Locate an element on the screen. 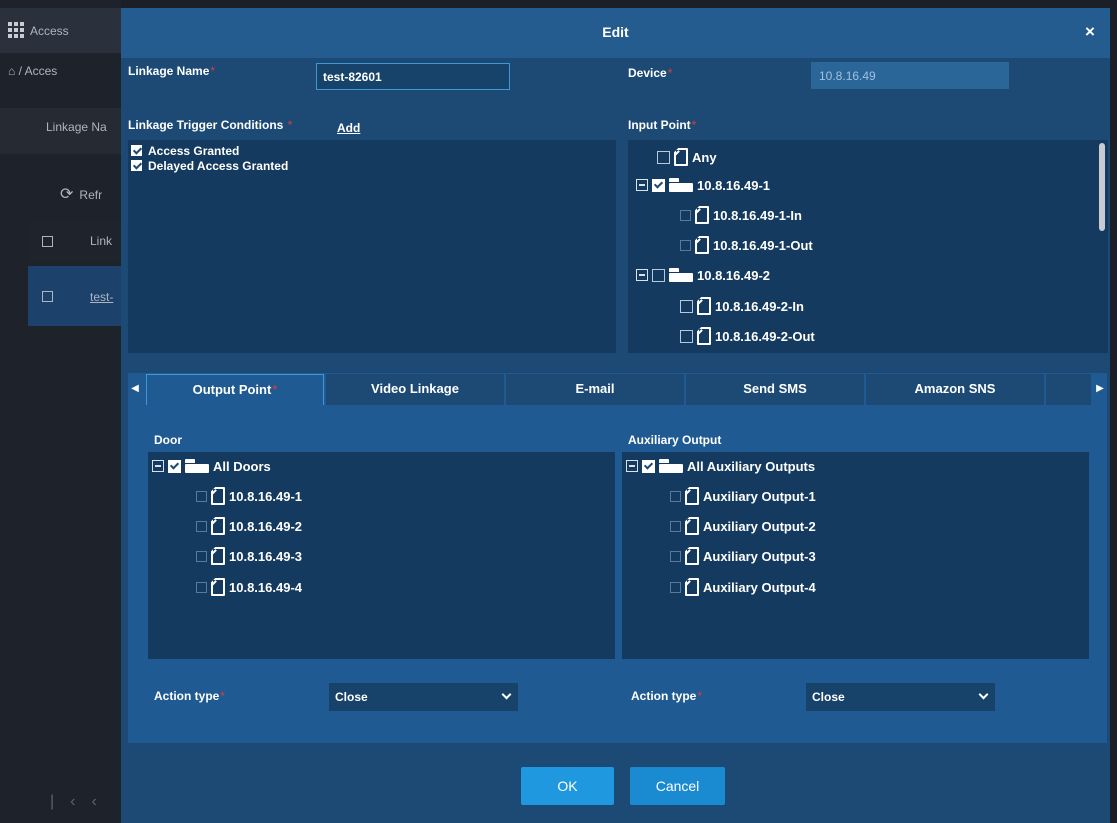  tree-item-device-1: 10.8.16.49-1 is located at coordinates (705, 185).